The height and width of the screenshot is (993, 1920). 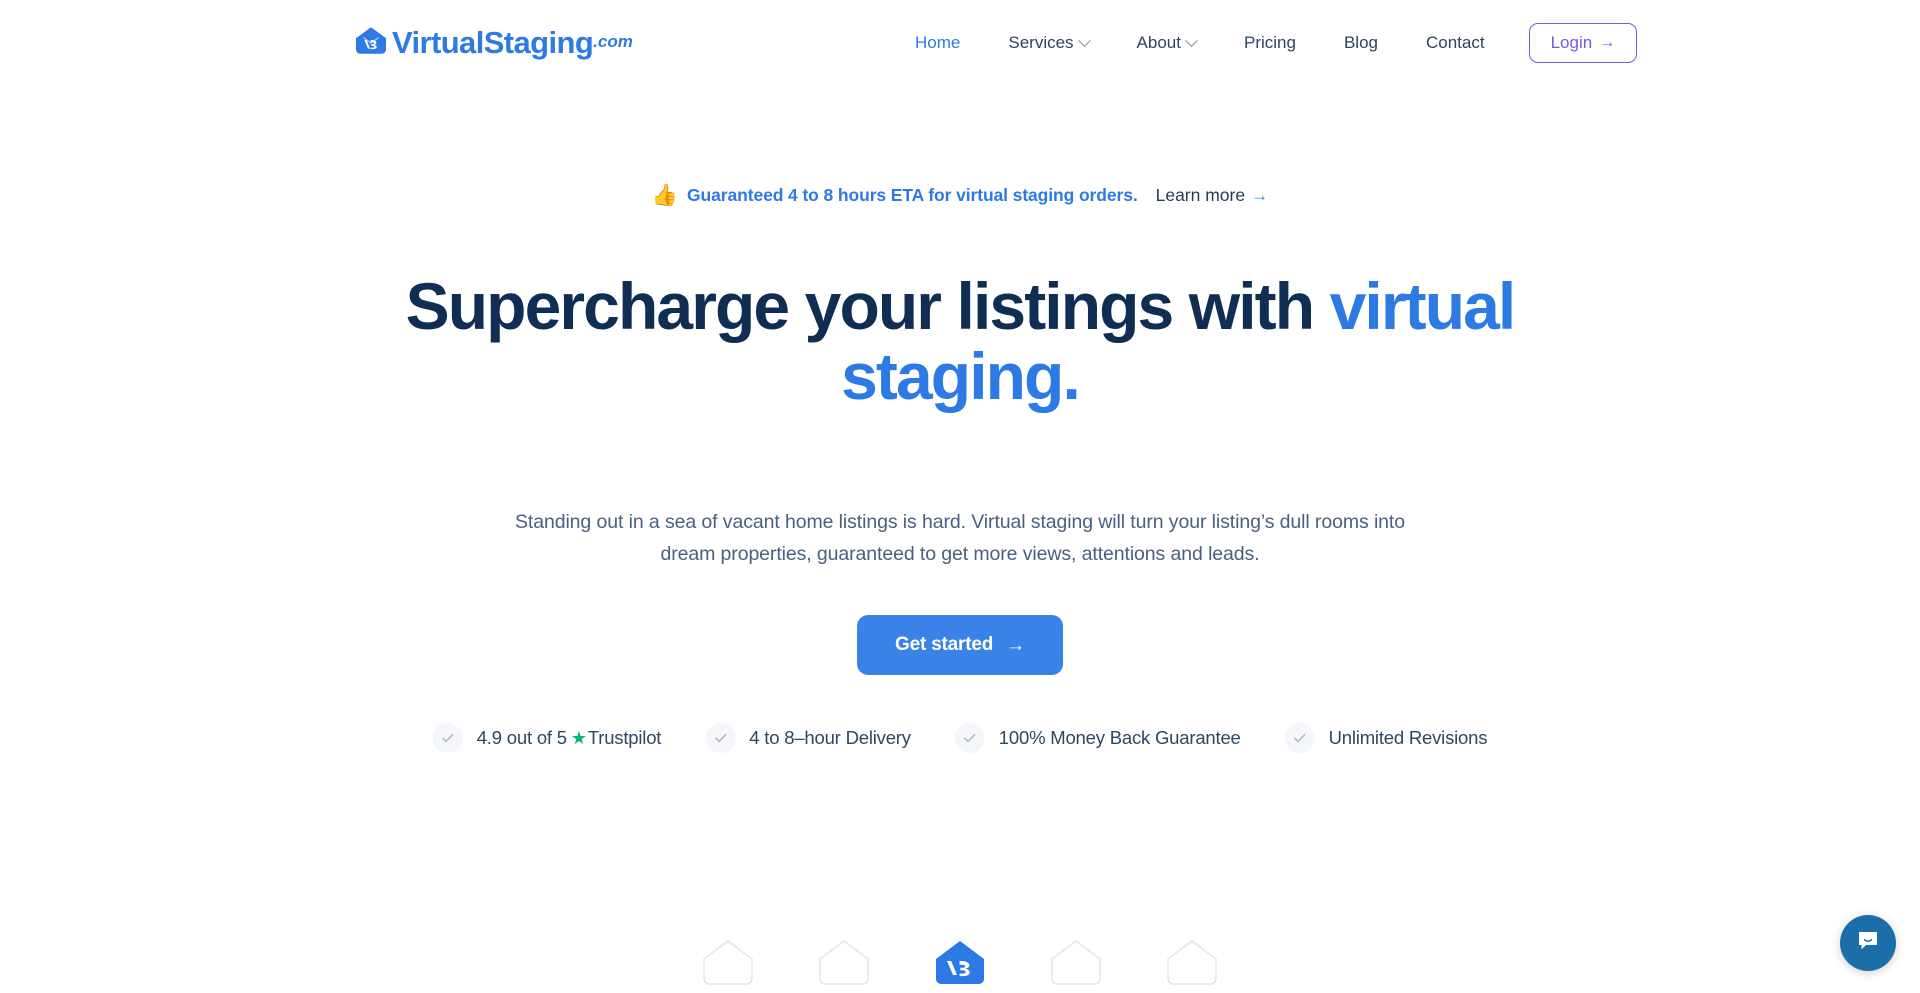 I want to click on nav-item-label: Blog, so click(x=1360, y=42).